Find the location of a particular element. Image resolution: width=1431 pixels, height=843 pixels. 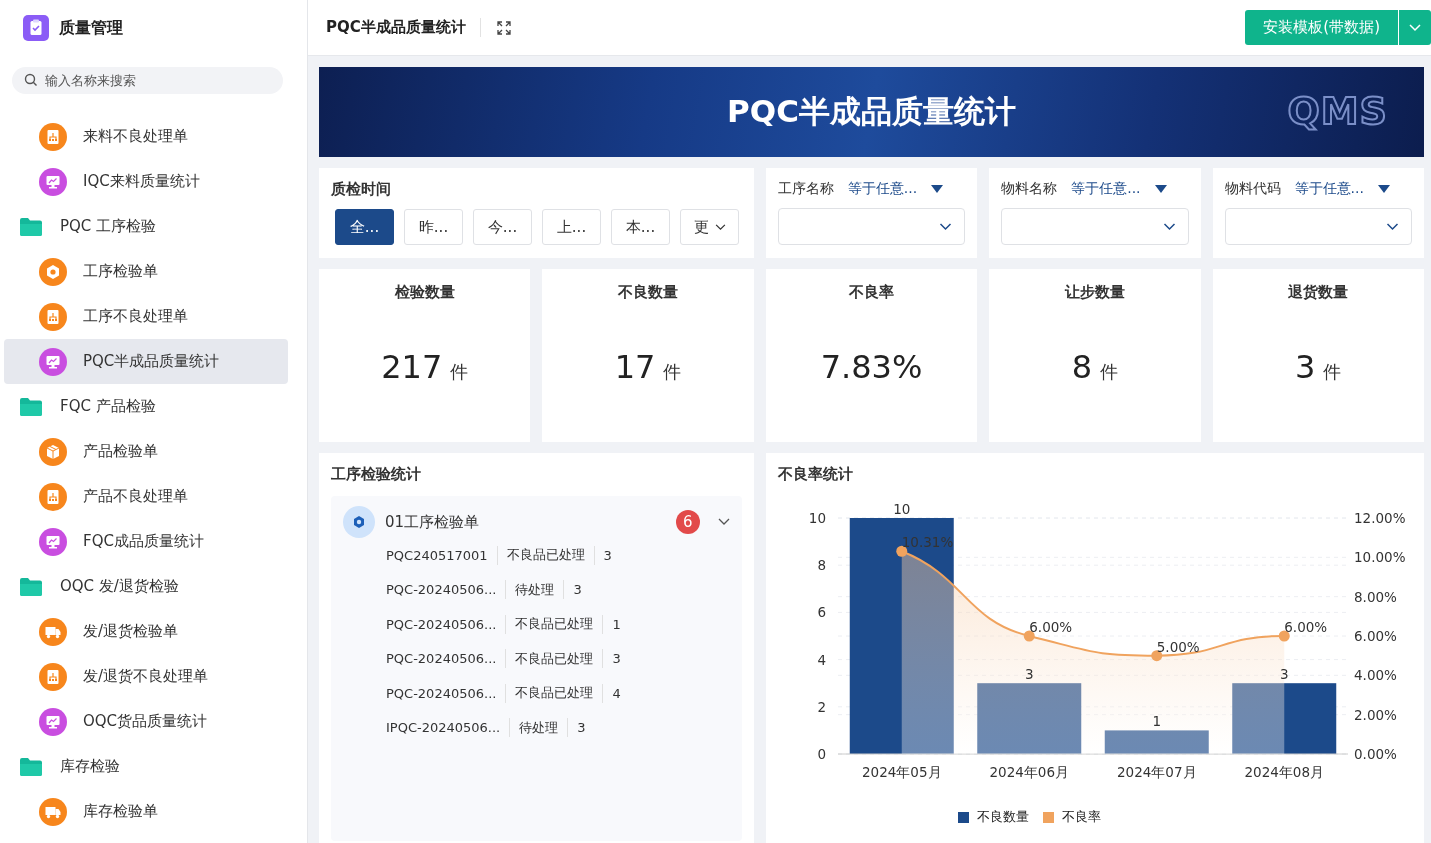

count-badge: 6 is located at coordinates (687, 522).